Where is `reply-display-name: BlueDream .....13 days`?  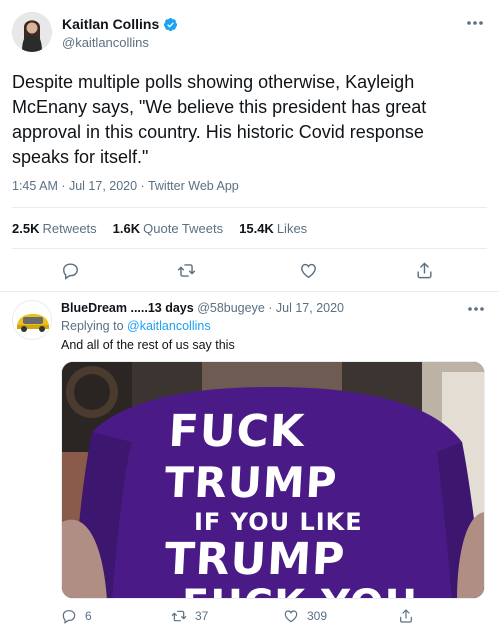 reply-display-name: BlueDream .....13 days is located at coordinates (127, 308).